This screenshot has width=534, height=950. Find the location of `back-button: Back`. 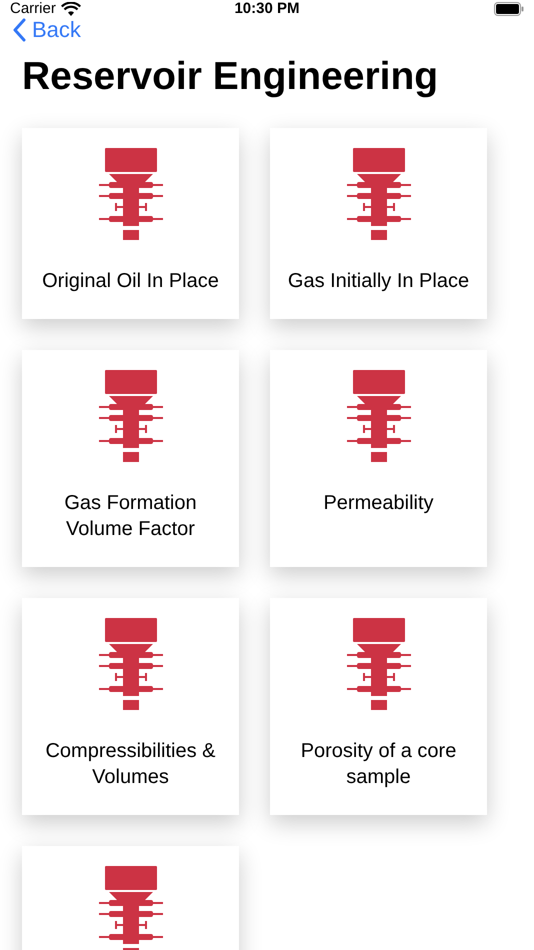

back-button: Back is located at coordinates (46, 30).